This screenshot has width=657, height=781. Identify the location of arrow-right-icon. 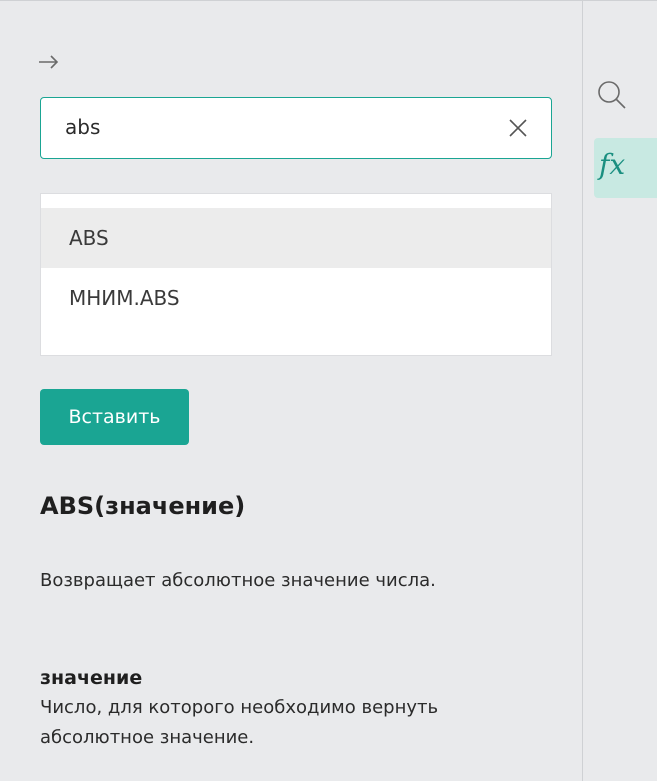
(49, 62).